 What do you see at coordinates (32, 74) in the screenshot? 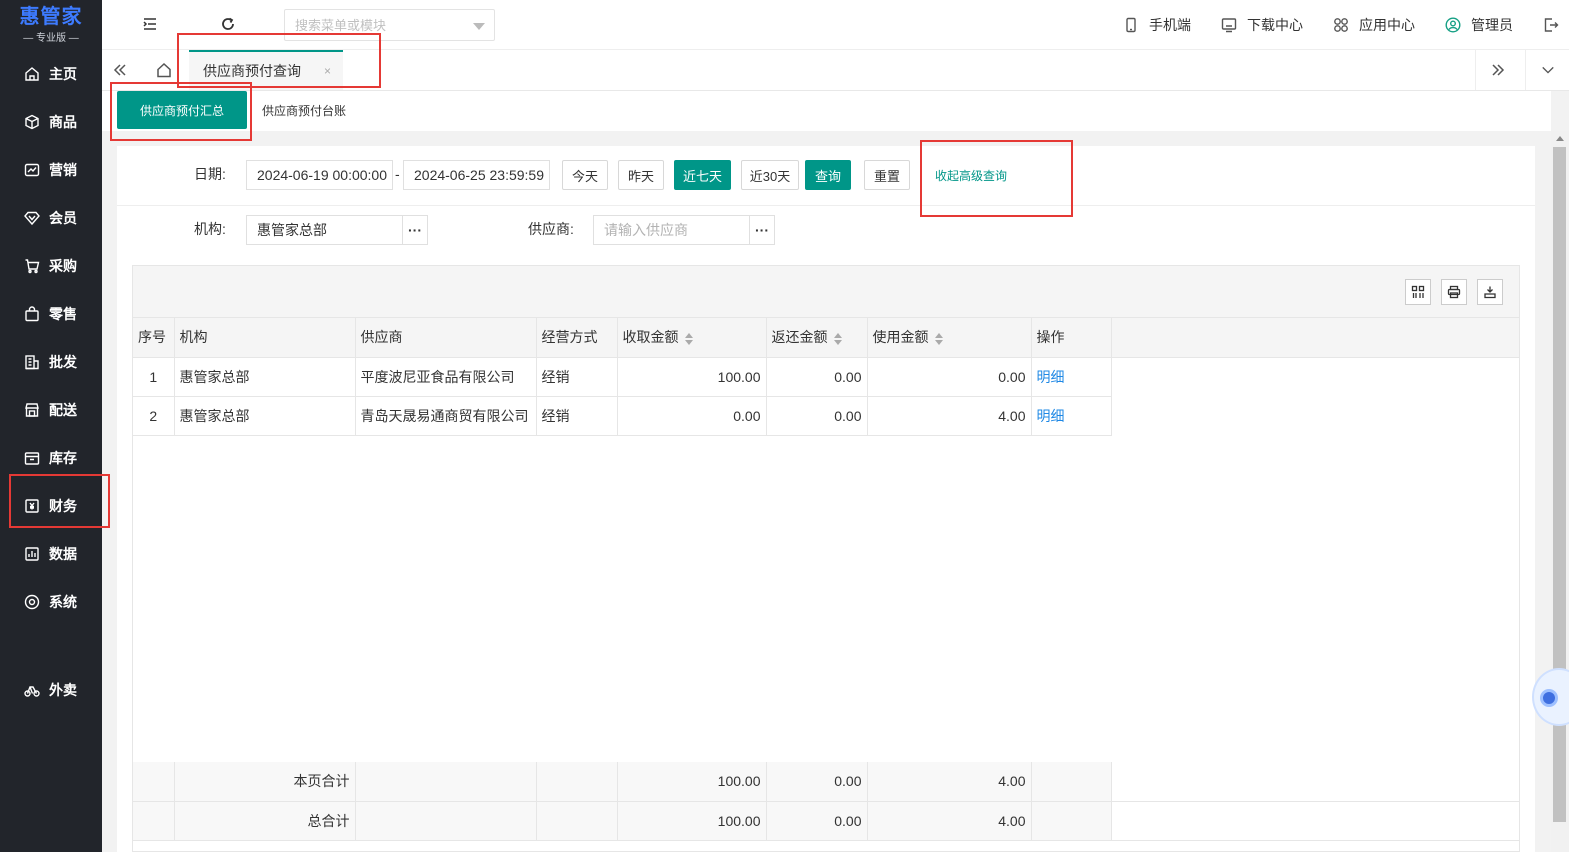
I see `home-icon` at bounding box center [32, 74].